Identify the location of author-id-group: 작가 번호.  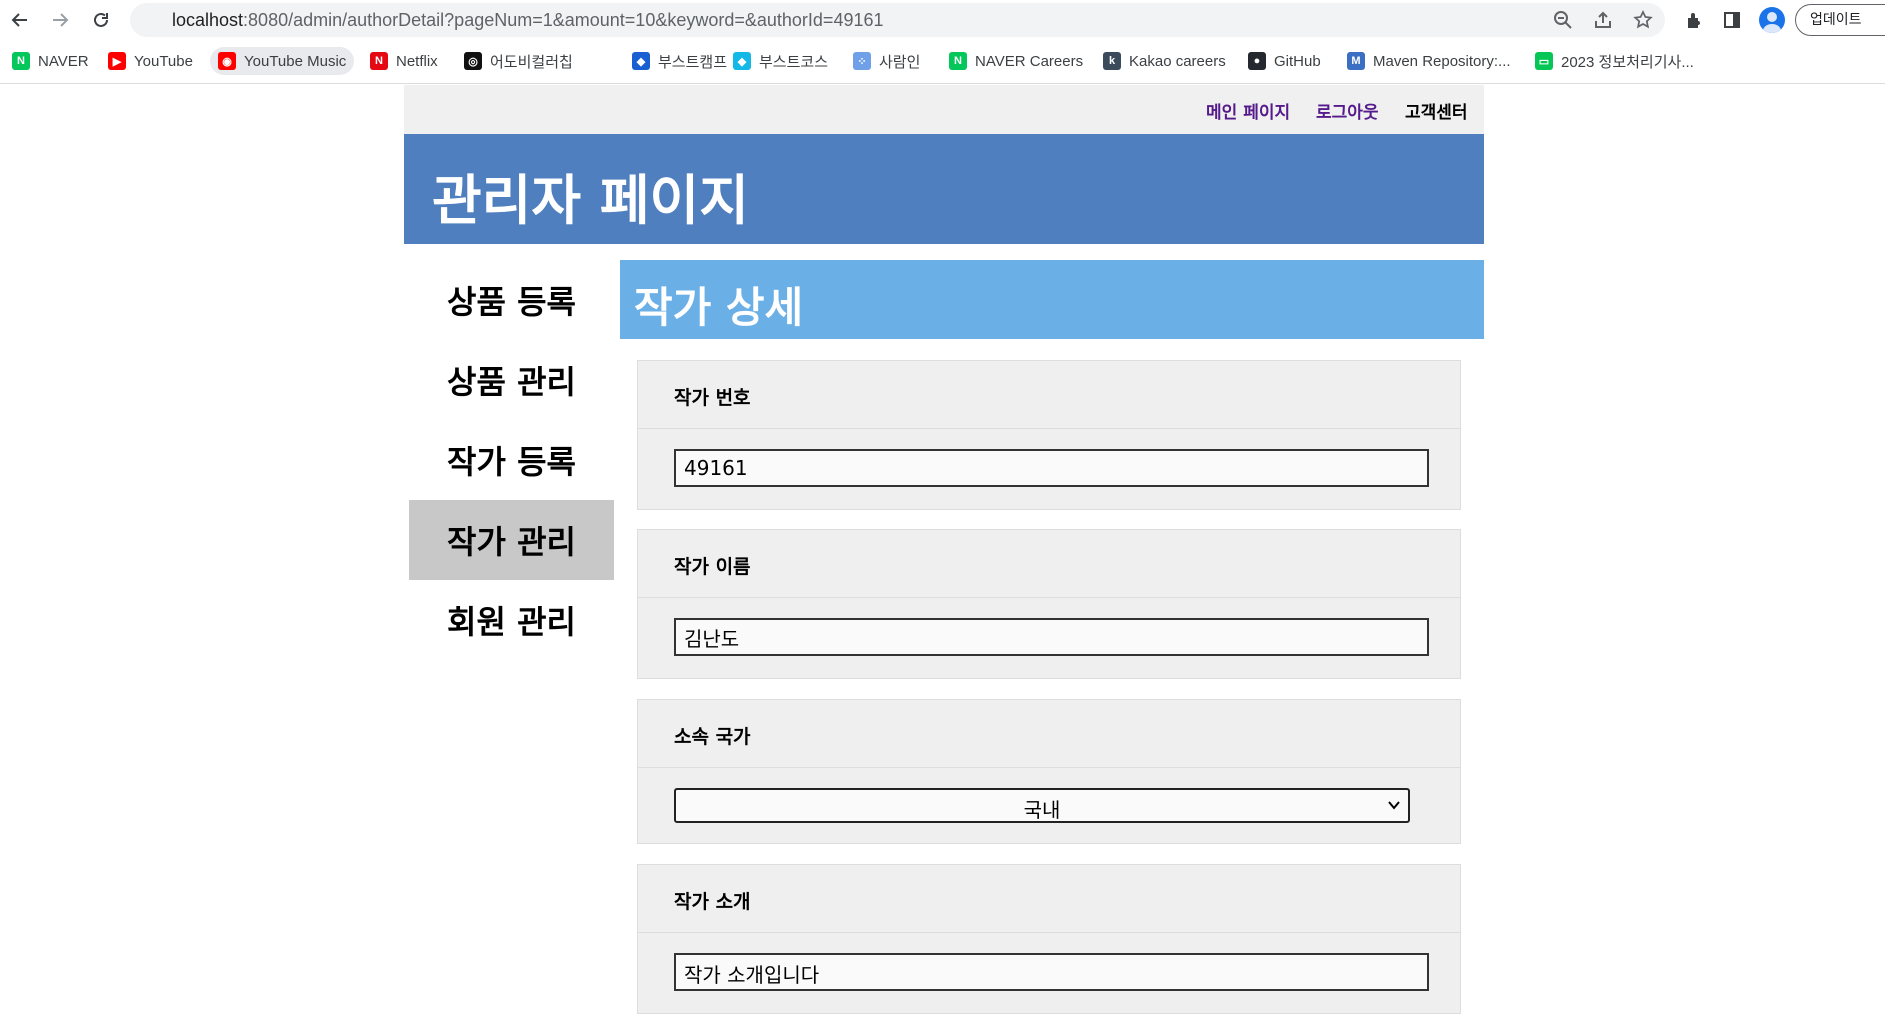
(1049, 435).